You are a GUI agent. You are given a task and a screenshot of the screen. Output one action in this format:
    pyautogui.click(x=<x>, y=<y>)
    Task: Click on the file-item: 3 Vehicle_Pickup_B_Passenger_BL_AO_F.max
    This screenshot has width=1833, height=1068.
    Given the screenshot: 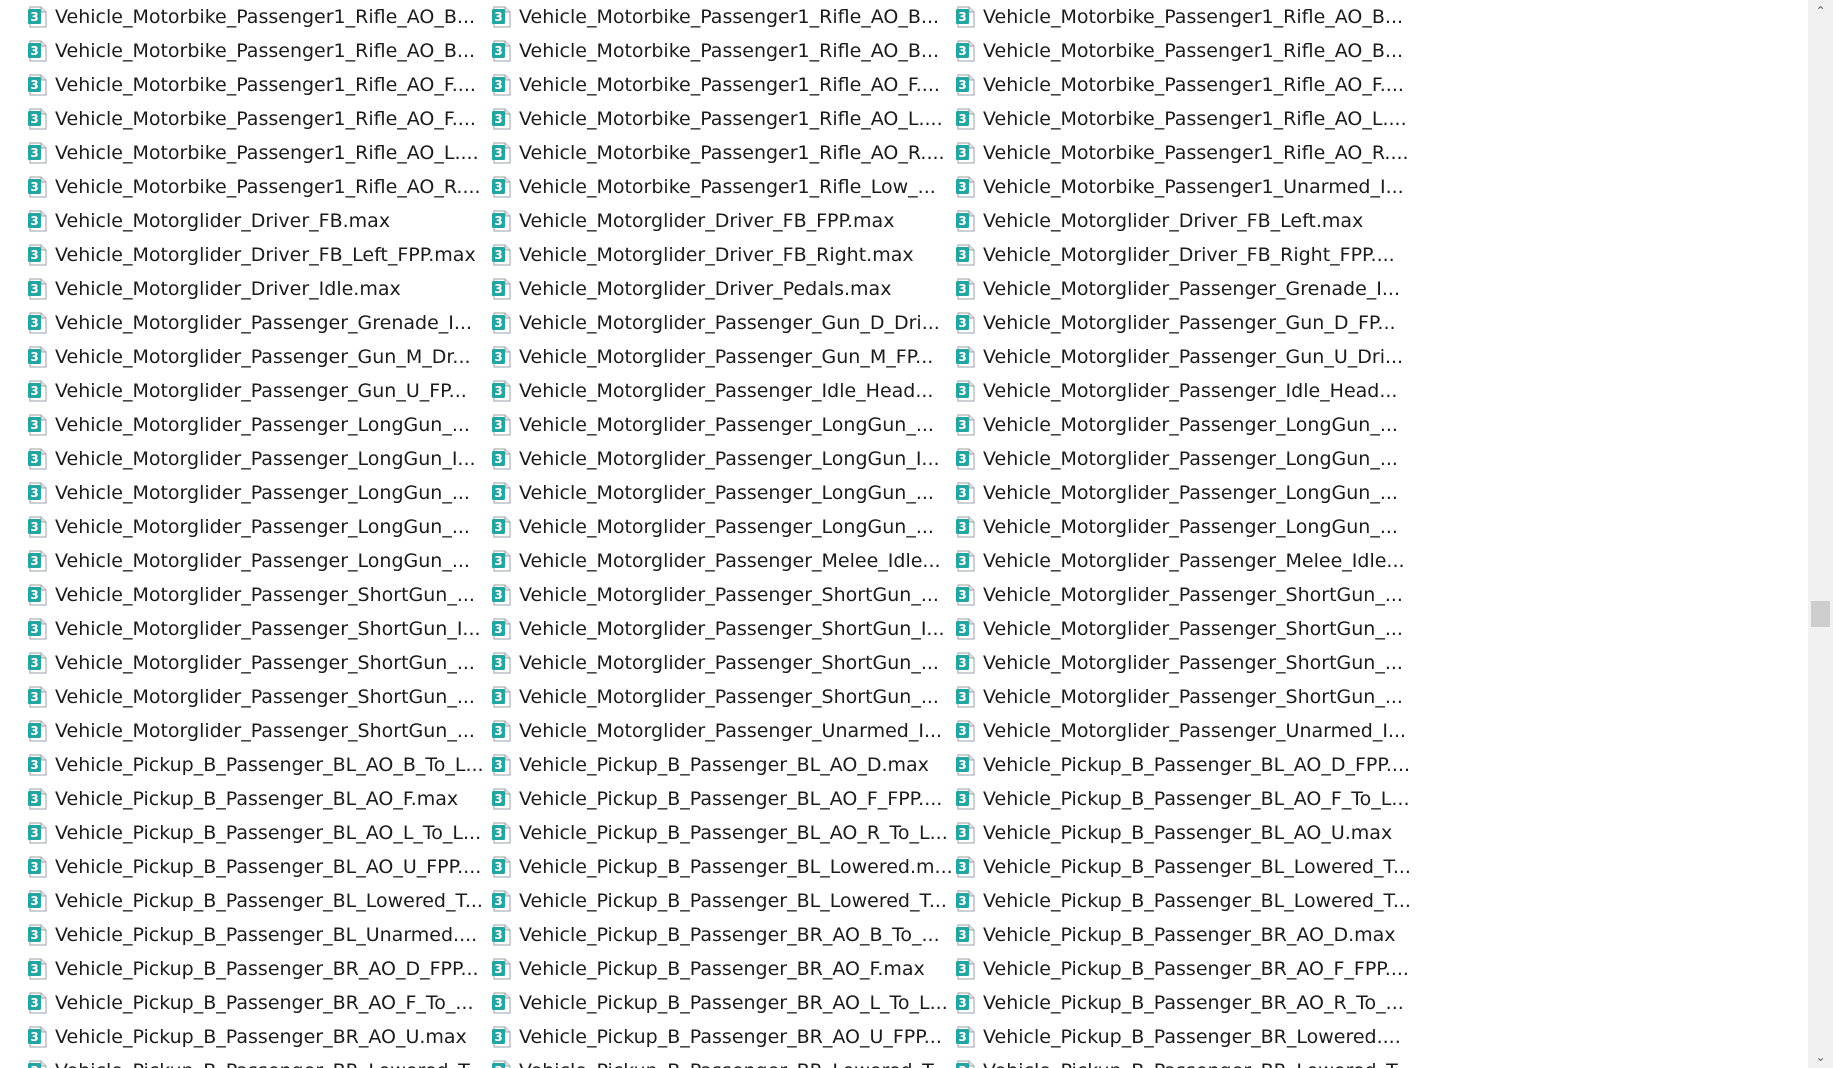 What is the action you would take?
    pyautogui.click(x=259, y=799)
    